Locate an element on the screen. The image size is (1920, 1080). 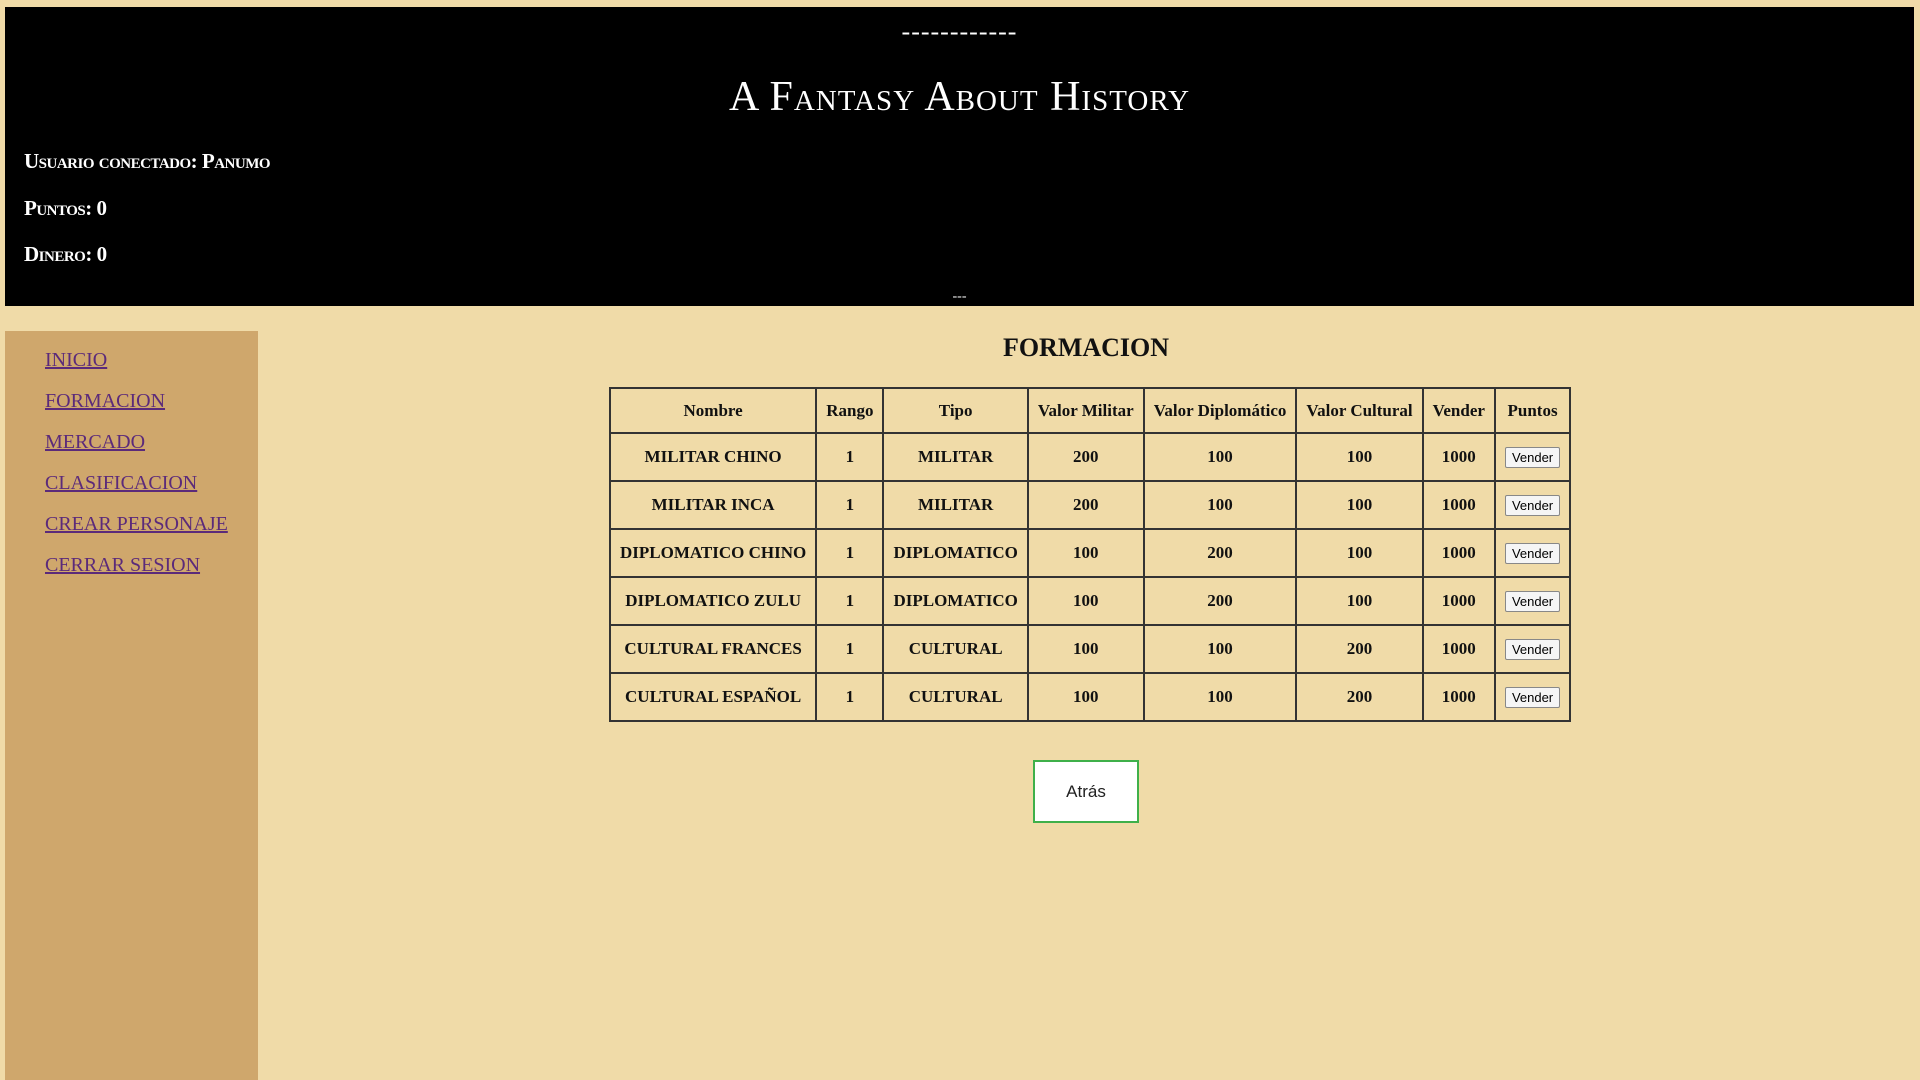
nav-link-formacion: FORMACION is located at coordinates (105, 401).